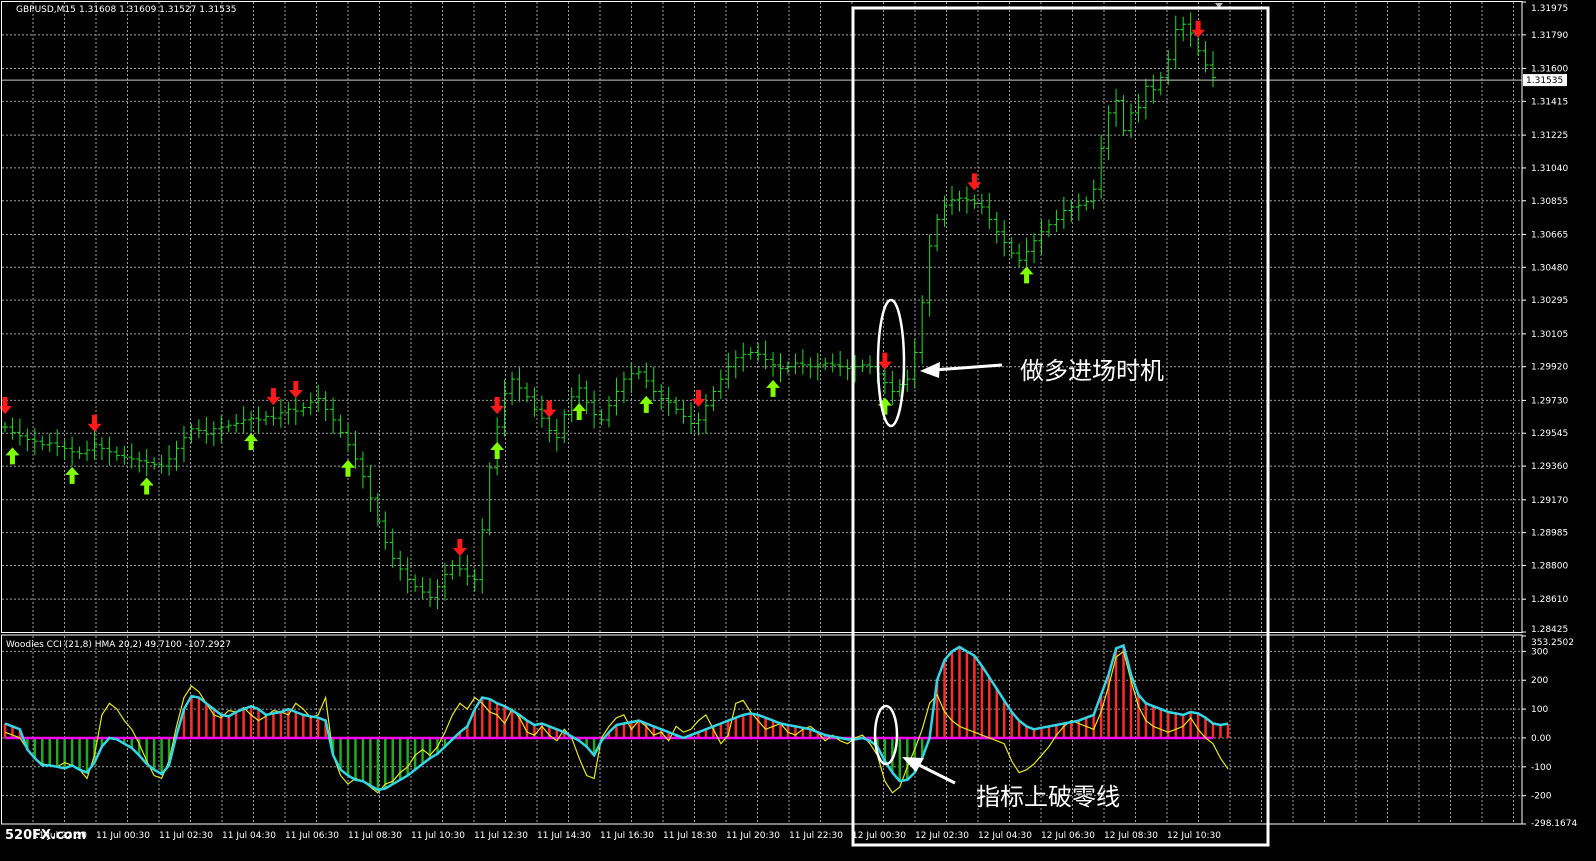 The width and height of the screenshot is (1596, 861). I want to click on cci-tick-label: -200, so click(1541, 797).